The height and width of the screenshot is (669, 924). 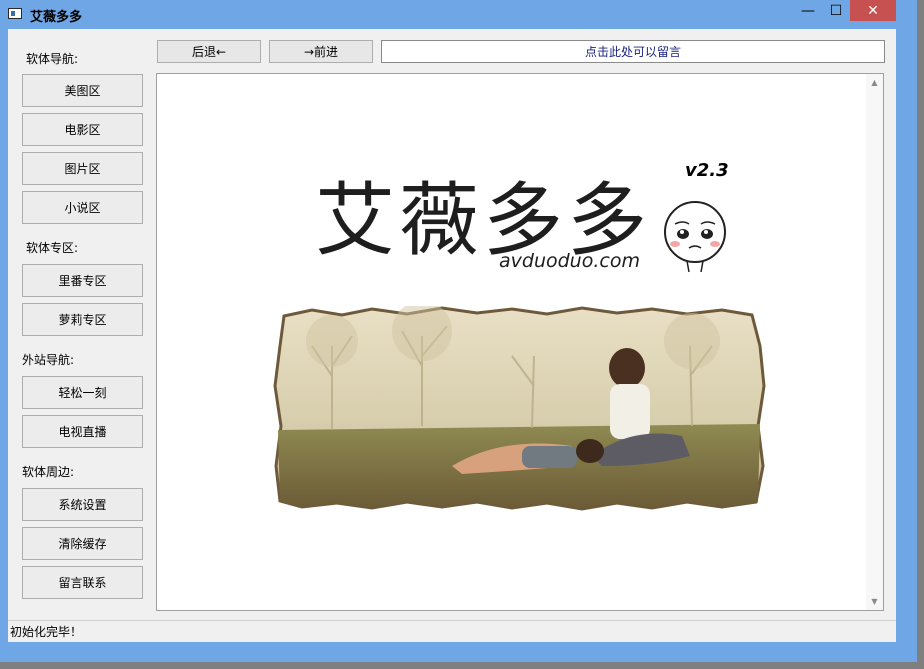 What do you see at coordinates (874, 82) in the screenshot?
I see `scroll-up-icon: ▲` at bounding box center [874, 82].